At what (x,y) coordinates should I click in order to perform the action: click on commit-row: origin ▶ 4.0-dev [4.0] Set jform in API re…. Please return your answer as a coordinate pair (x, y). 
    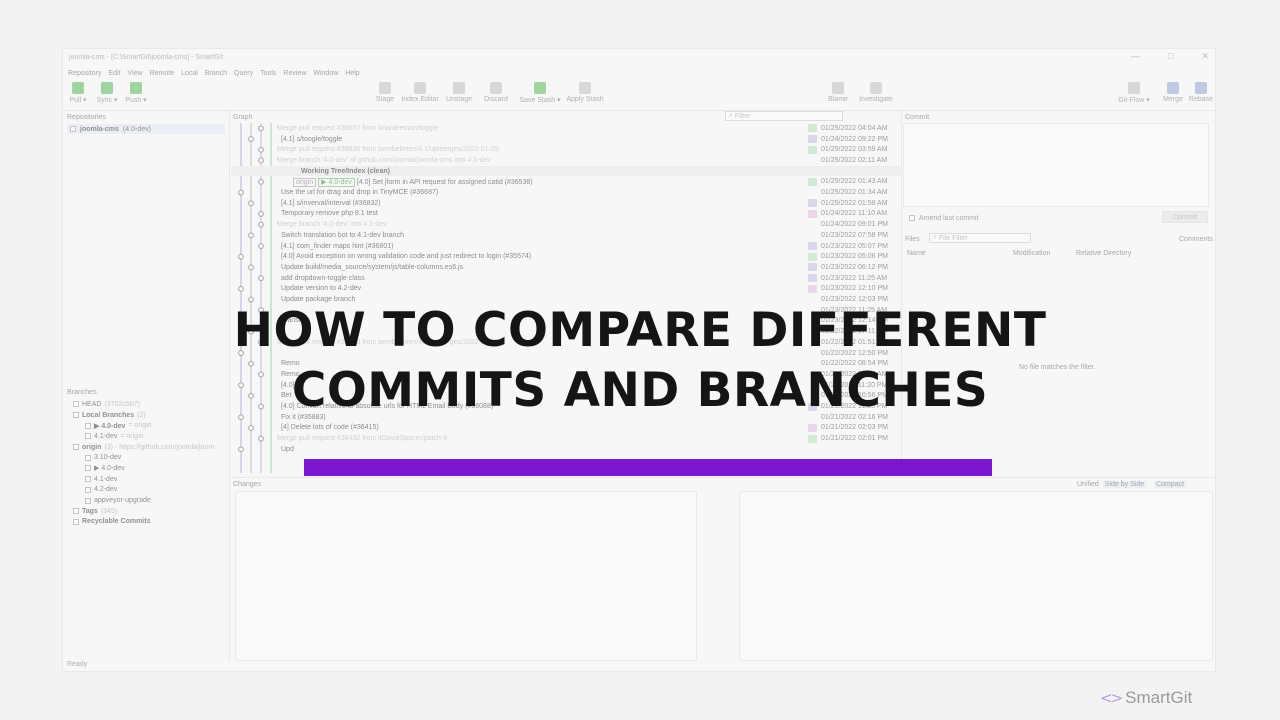
    Looking at the image, I should click on (566, 182).